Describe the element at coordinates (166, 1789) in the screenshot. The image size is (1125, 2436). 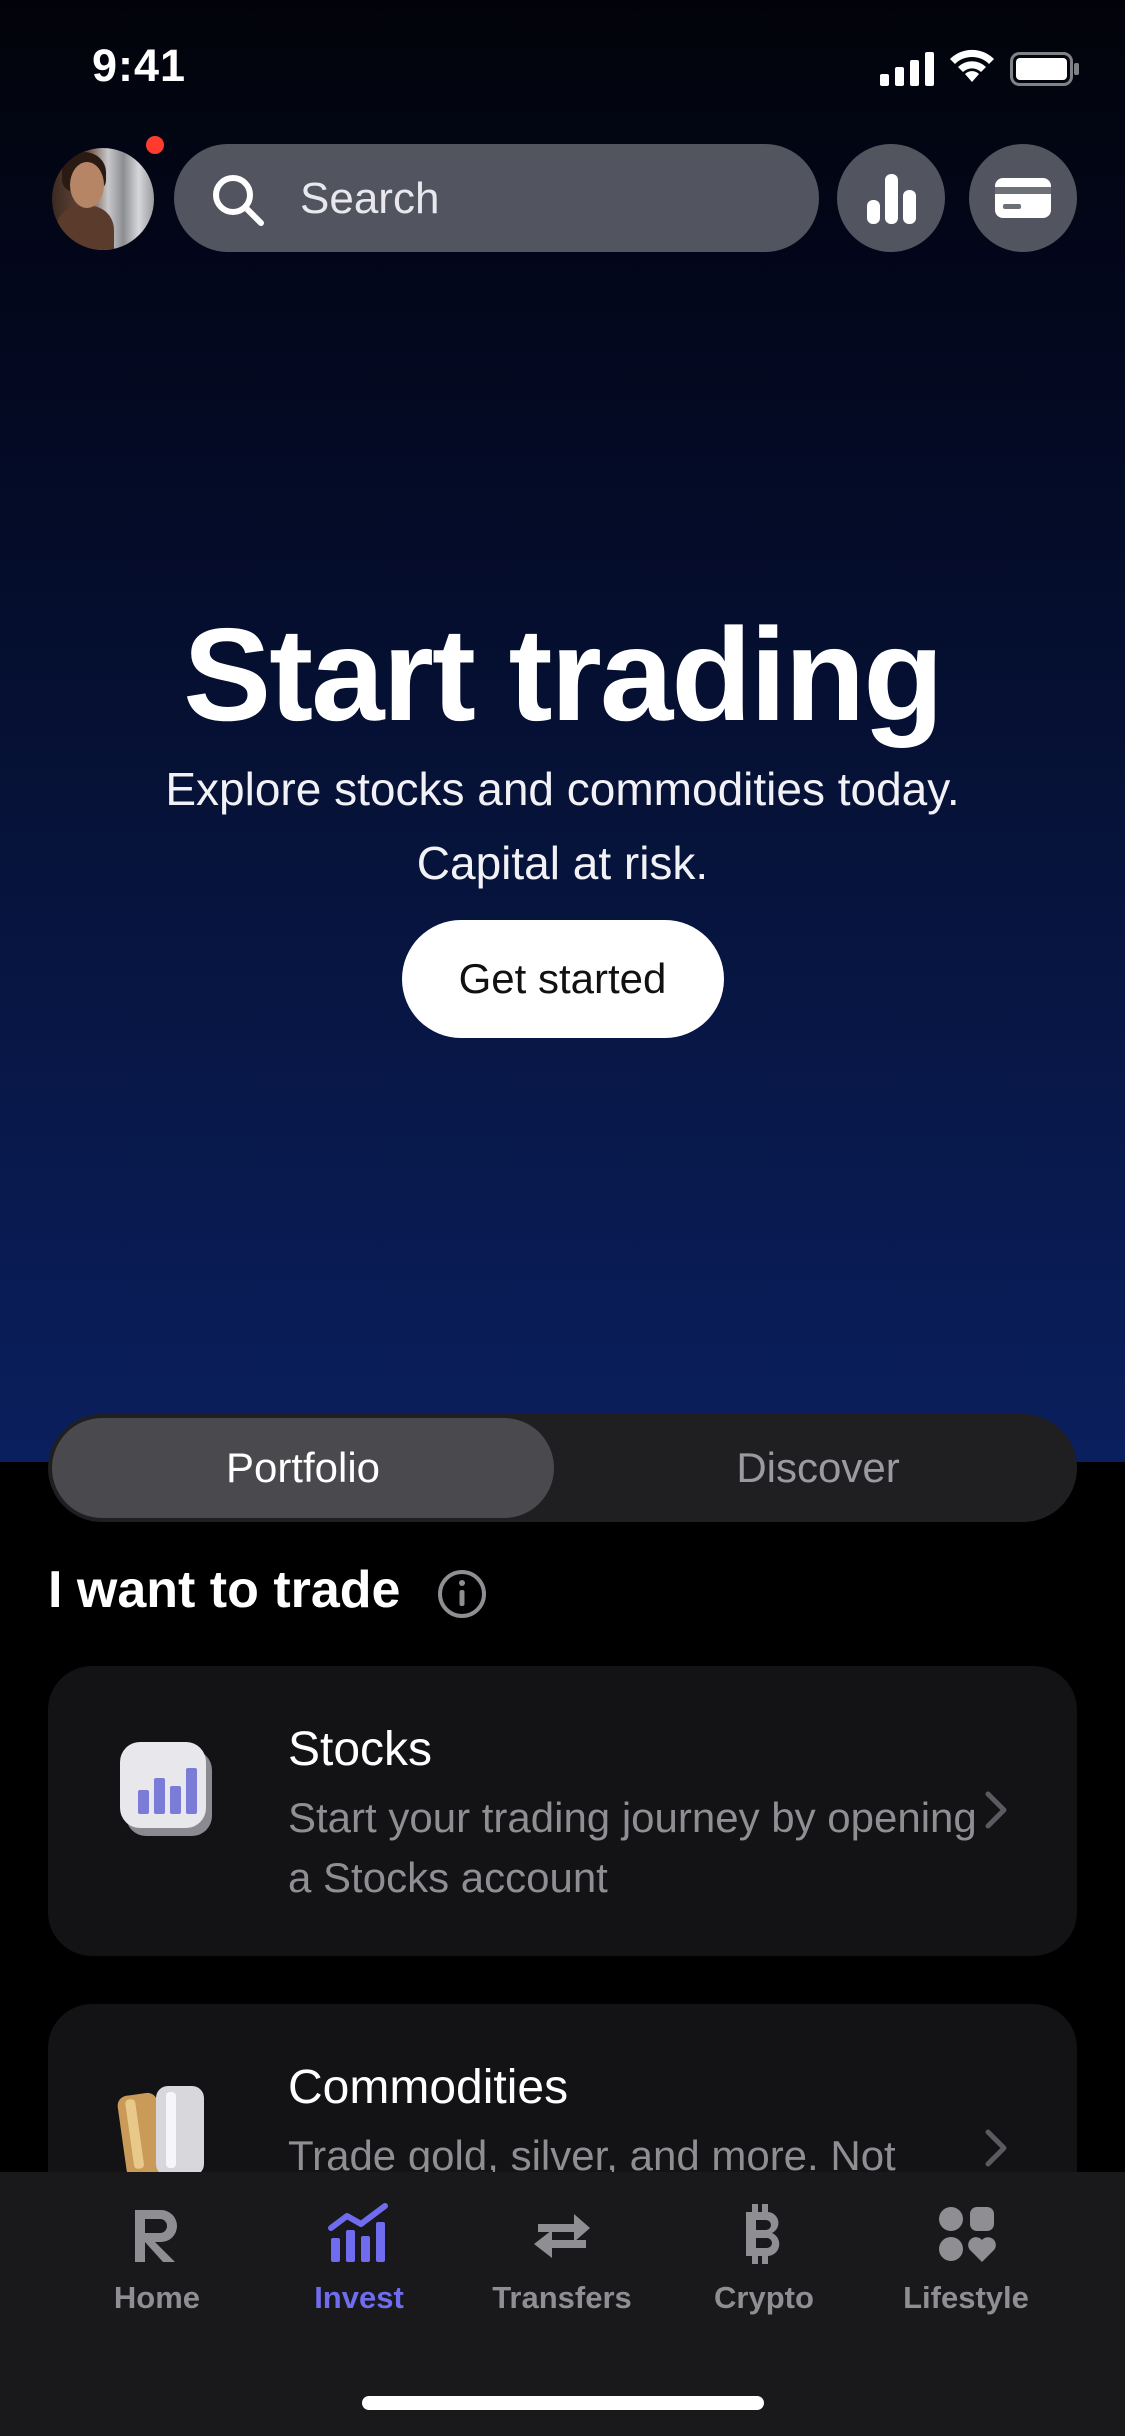
I see `stocks-icon` at that location.